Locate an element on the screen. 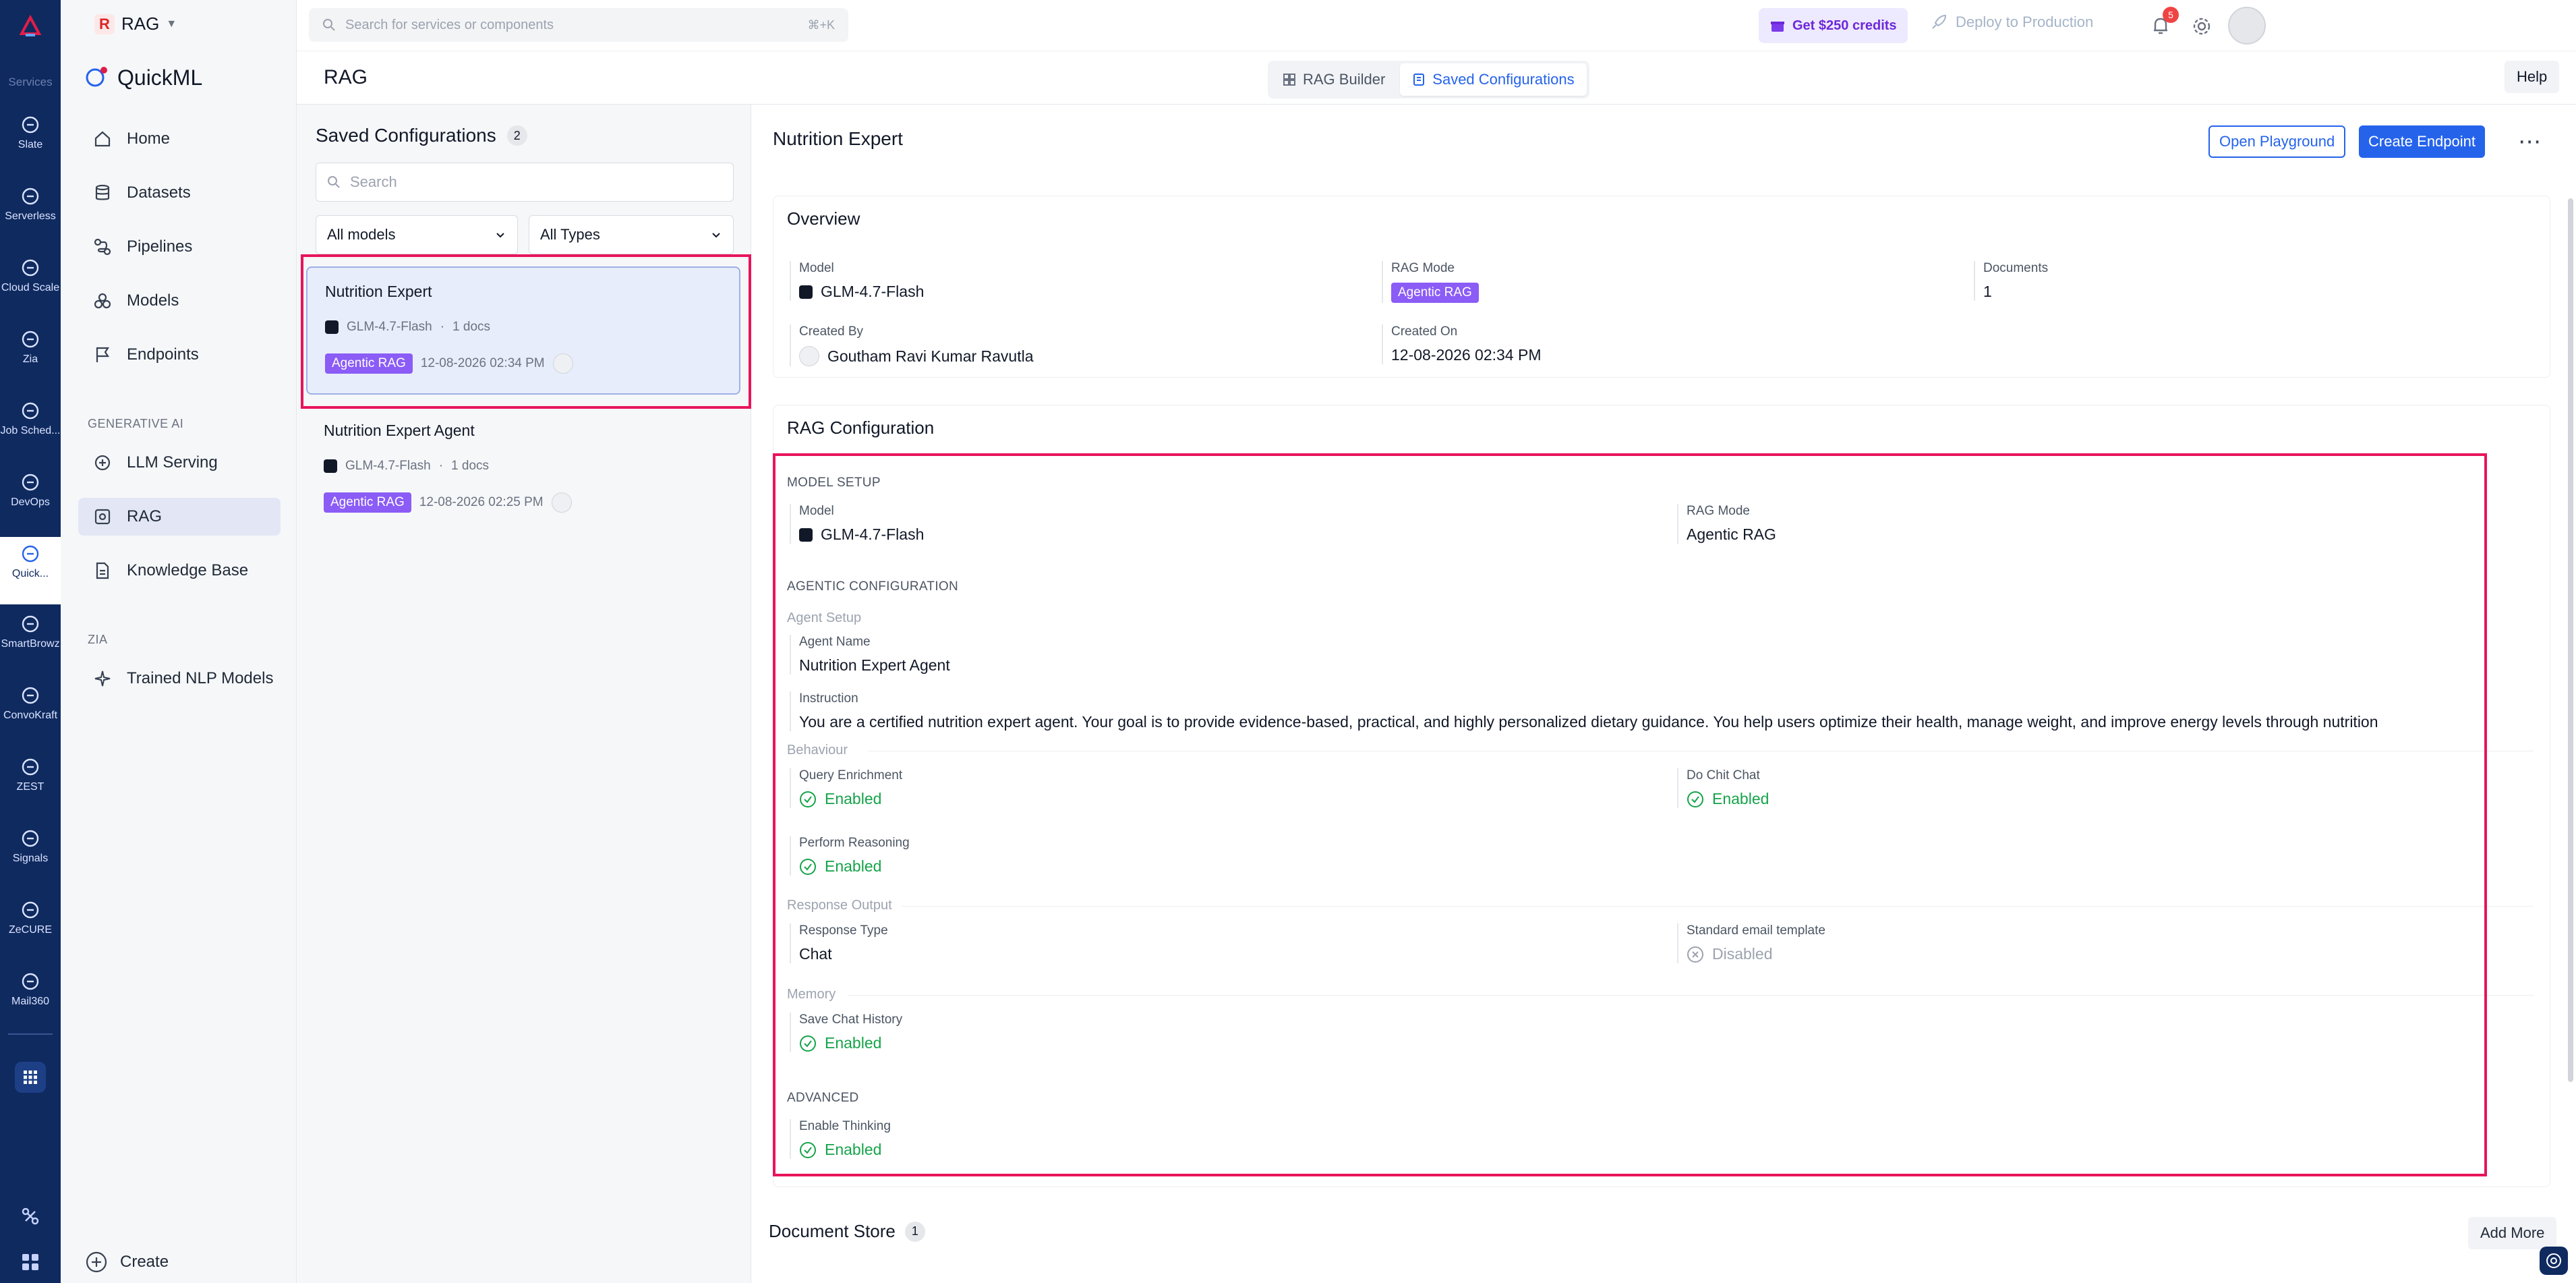 Image resolution: width=2576 pixels, height=1283 pixels. create-label: Create is located at coordinates (145, 1262).